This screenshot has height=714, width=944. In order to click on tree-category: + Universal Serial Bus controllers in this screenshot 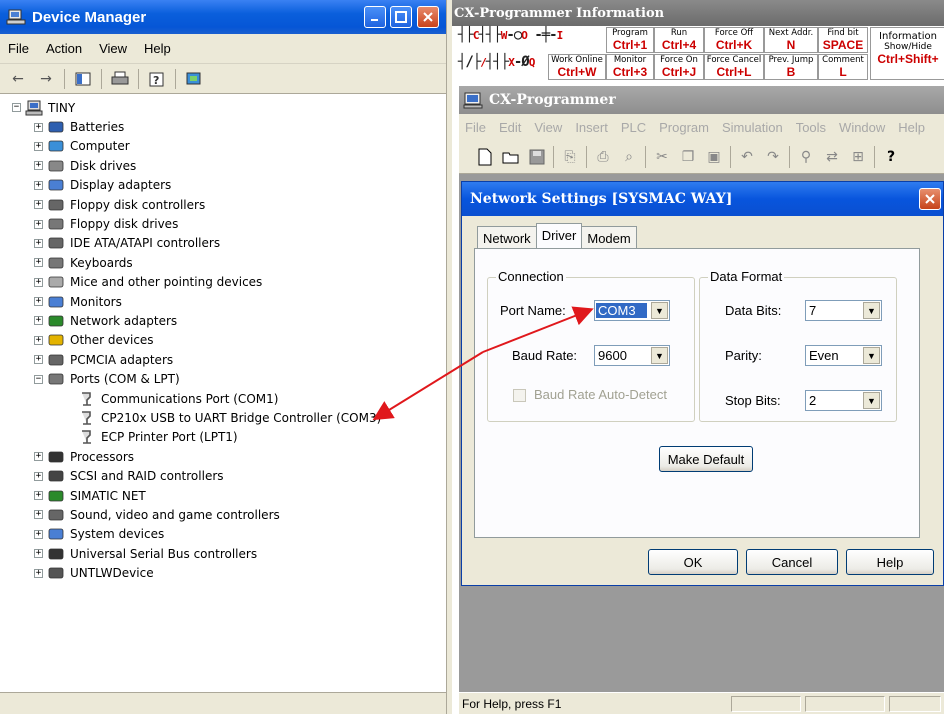, I will do `click(229, 553)`.